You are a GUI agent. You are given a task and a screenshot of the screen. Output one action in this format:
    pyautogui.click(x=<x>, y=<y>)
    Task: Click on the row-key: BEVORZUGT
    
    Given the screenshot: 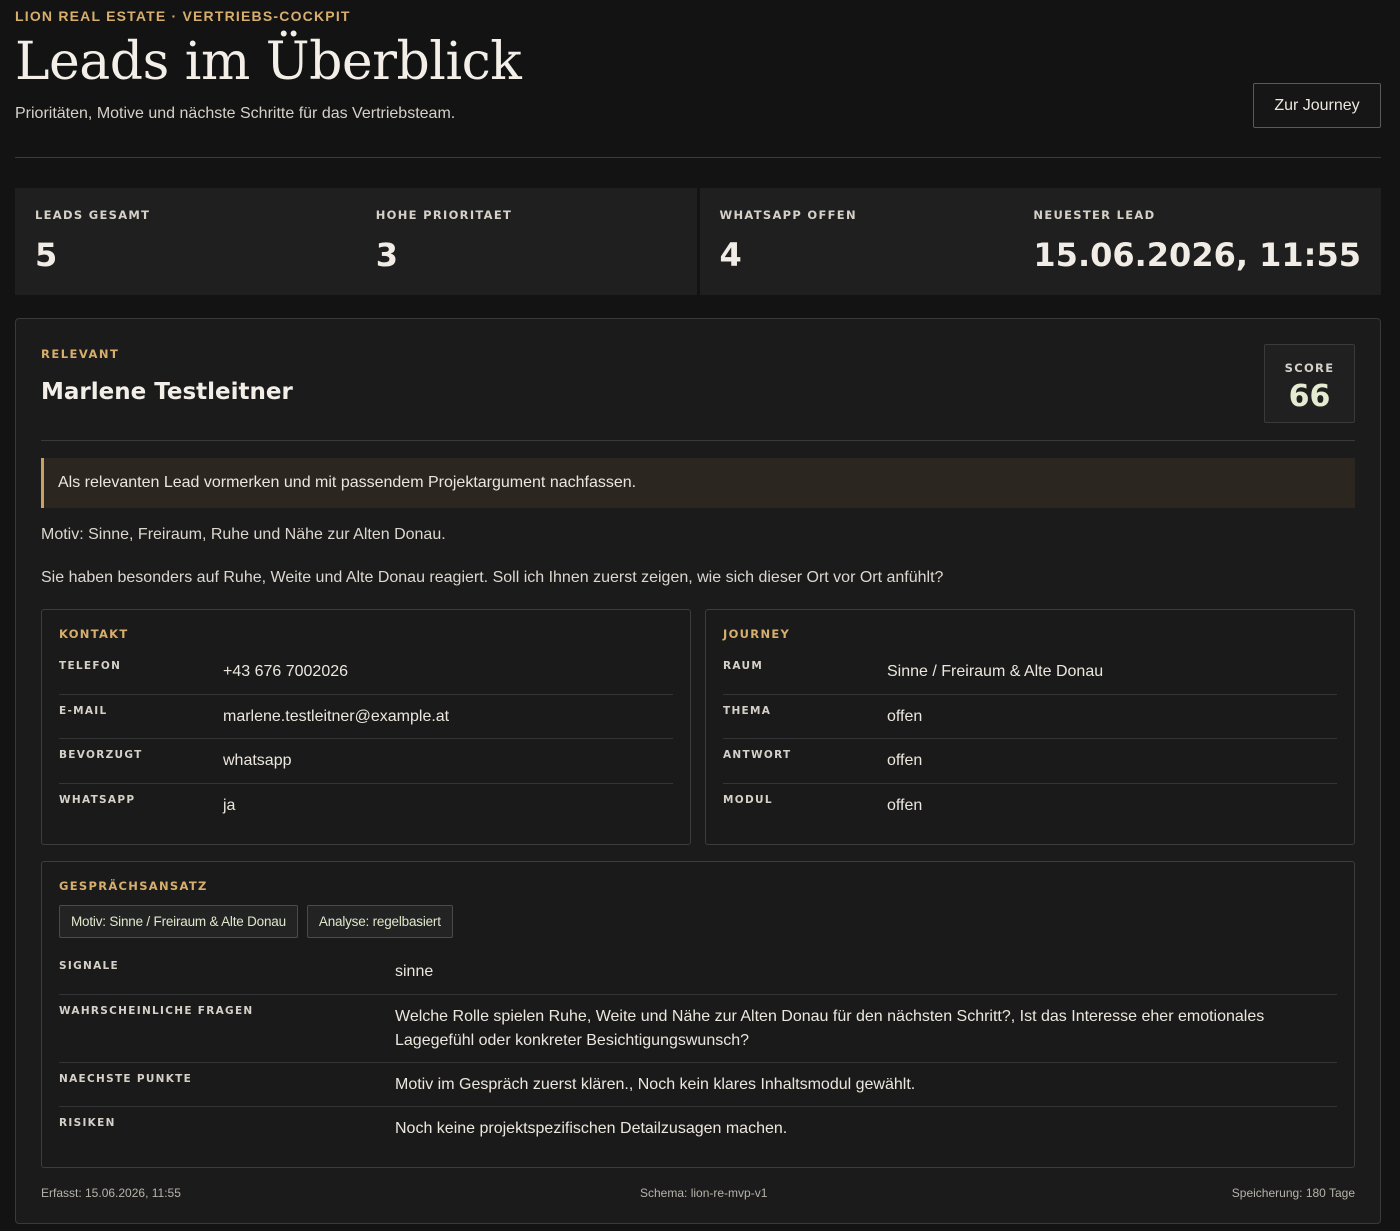 What is the action you would take?
    pyautogui.click(x=101, y=755)
    